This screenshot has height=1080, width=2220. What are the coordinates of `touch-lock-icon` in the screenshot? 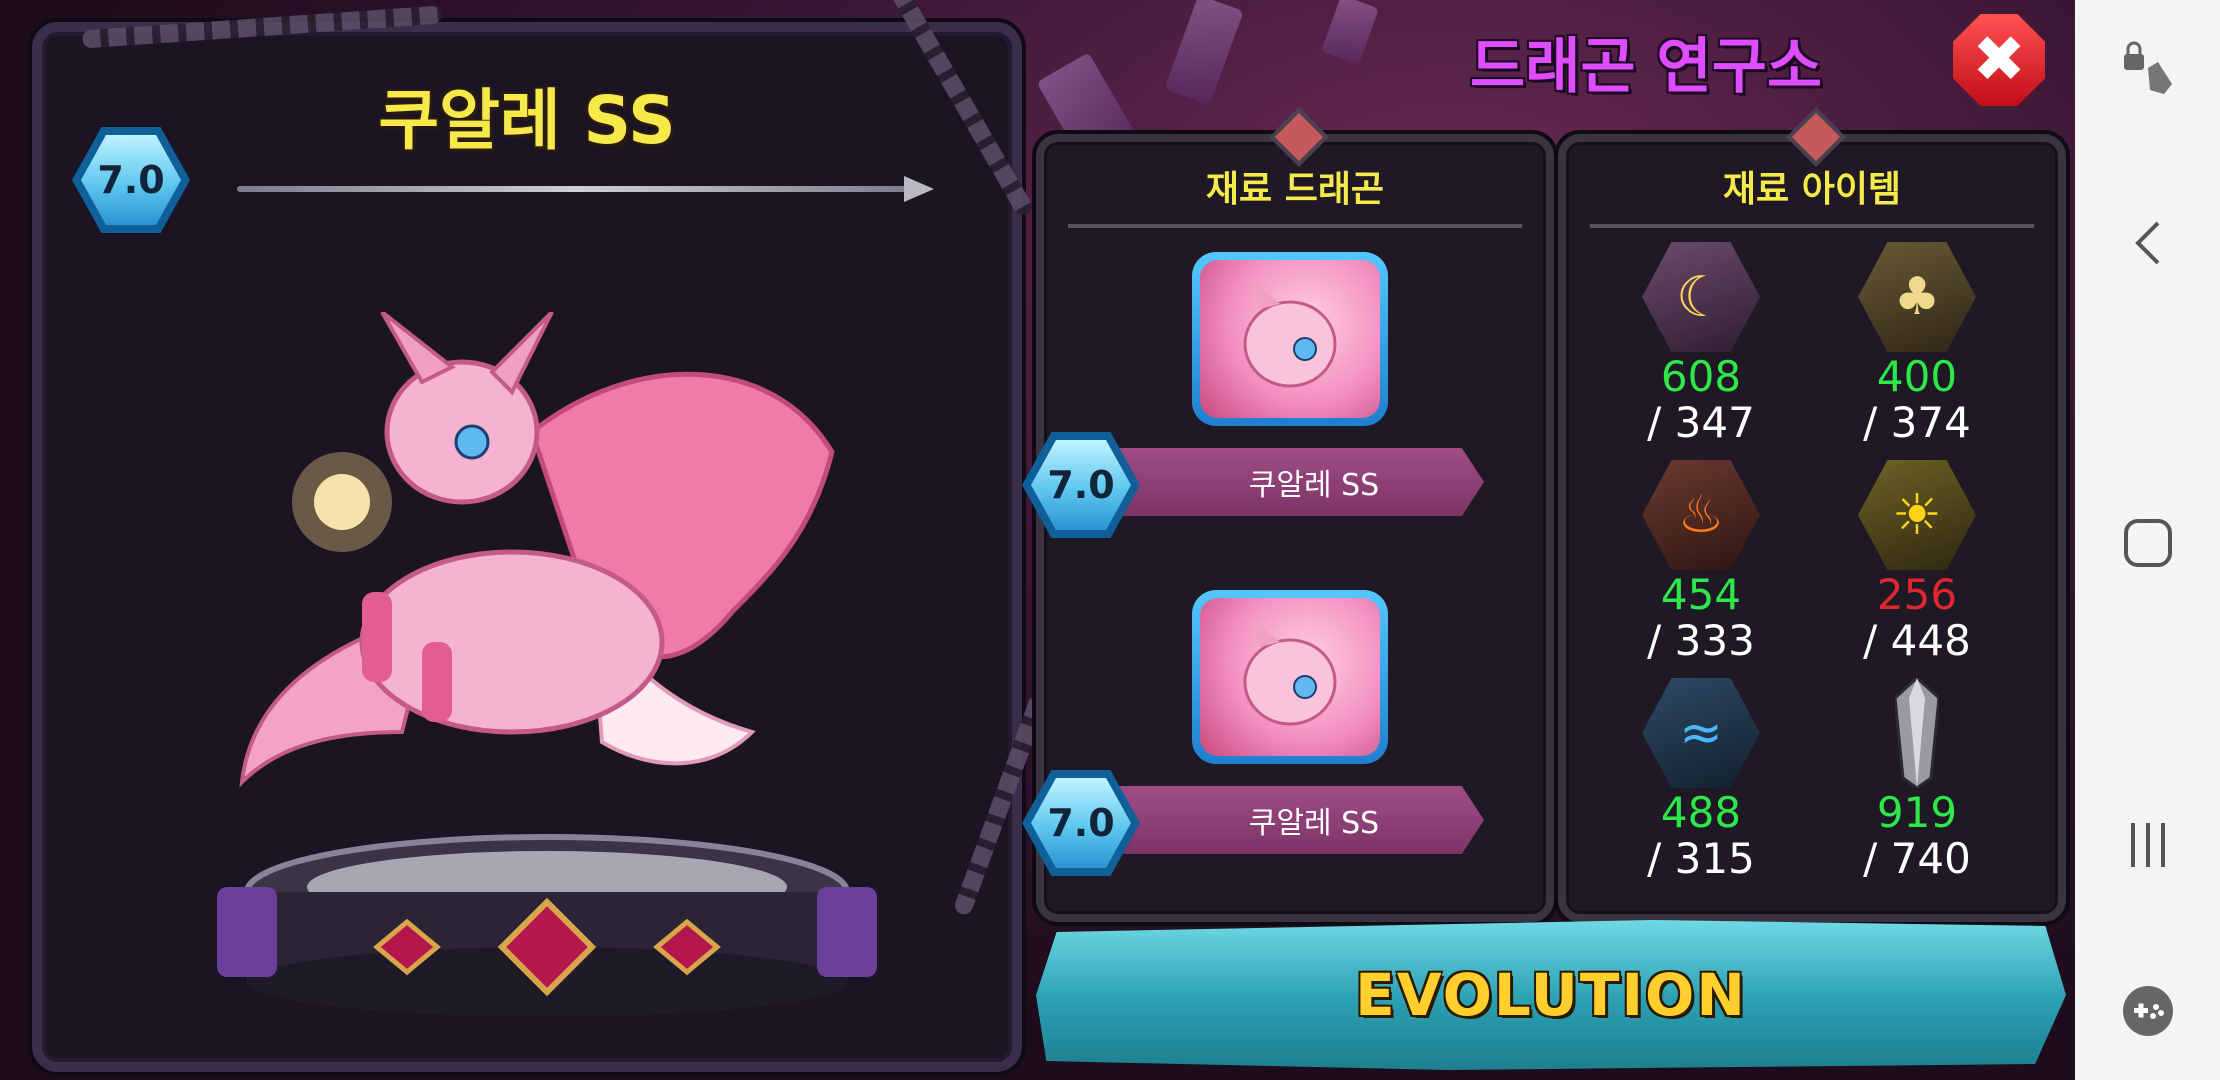 It's located at (2147, 67).